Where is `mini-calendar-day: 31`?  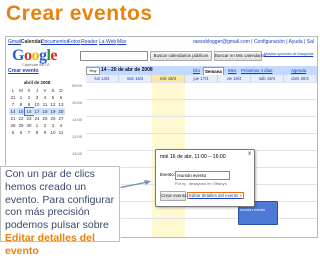 mini-calendar-day: 31 is located at coordinates (13, 97).